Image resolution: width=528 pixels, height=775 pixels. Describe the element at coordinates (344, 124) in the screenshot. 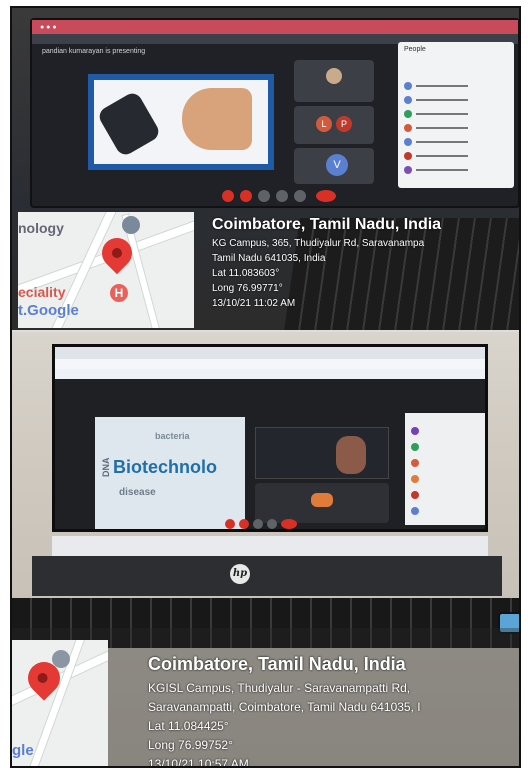

I see `avatar: P` at that location.